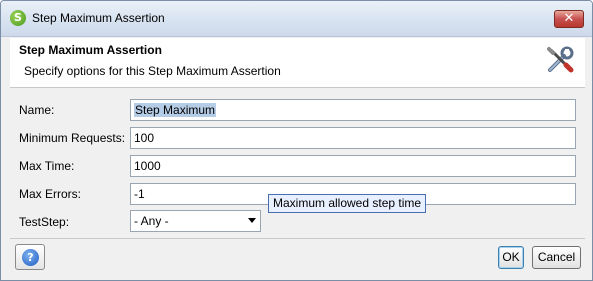 The height and width of the screenshot is (281, 593). What do you see at coordinates (47, 166) in the screenshot?
I see `max-time-label: Max Time:` at bounding box center [47, 166].